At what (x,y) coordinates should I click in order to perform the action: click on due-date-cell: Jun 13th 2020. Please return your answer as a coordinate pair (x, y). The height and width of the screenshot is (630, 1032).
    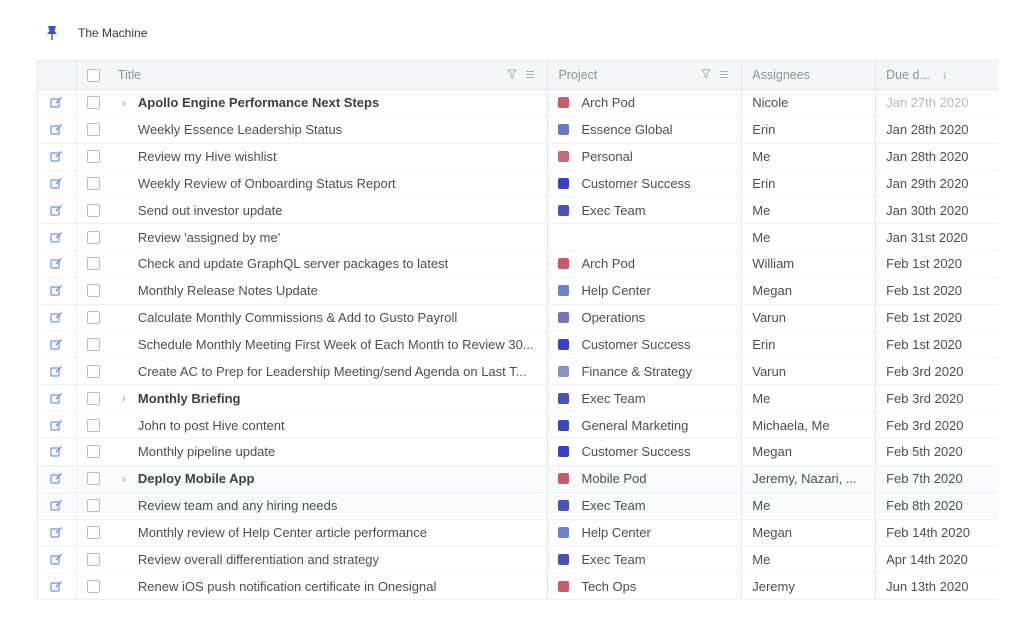
    Looking at the image, I should click on (936, 586).